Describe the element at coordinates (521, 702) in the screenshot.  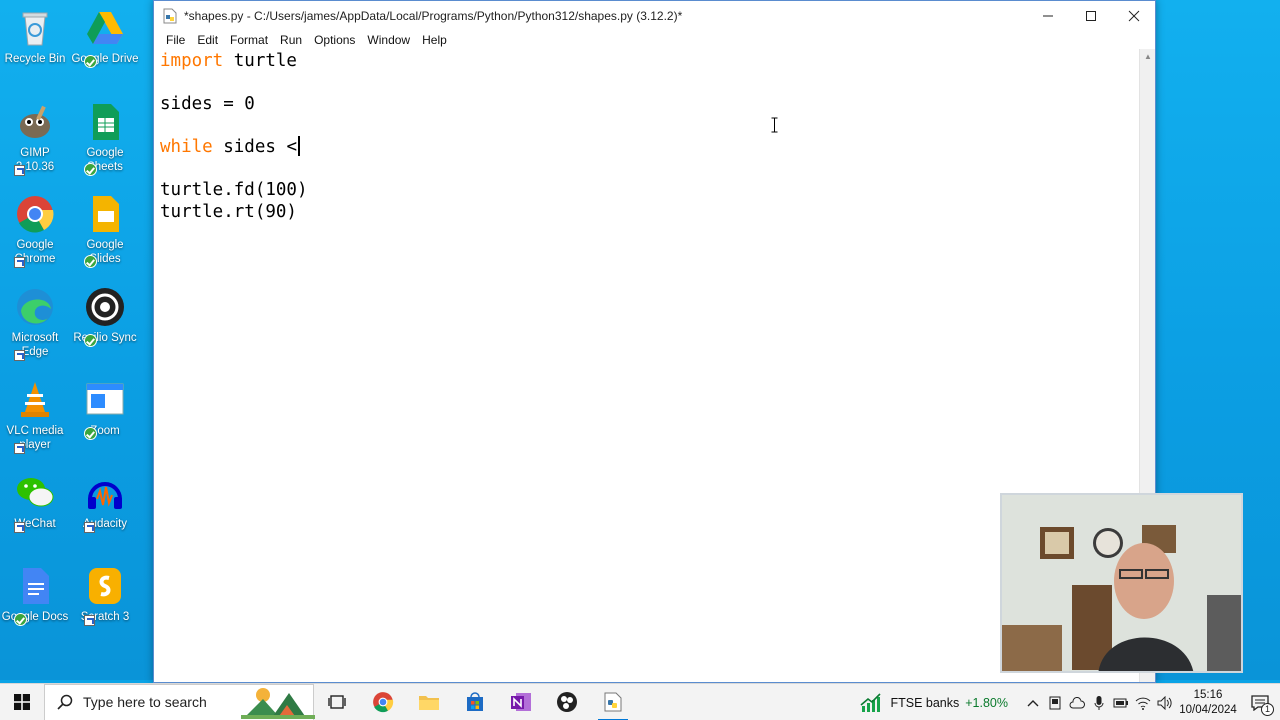
I see `taskbar-onenote` at that location.